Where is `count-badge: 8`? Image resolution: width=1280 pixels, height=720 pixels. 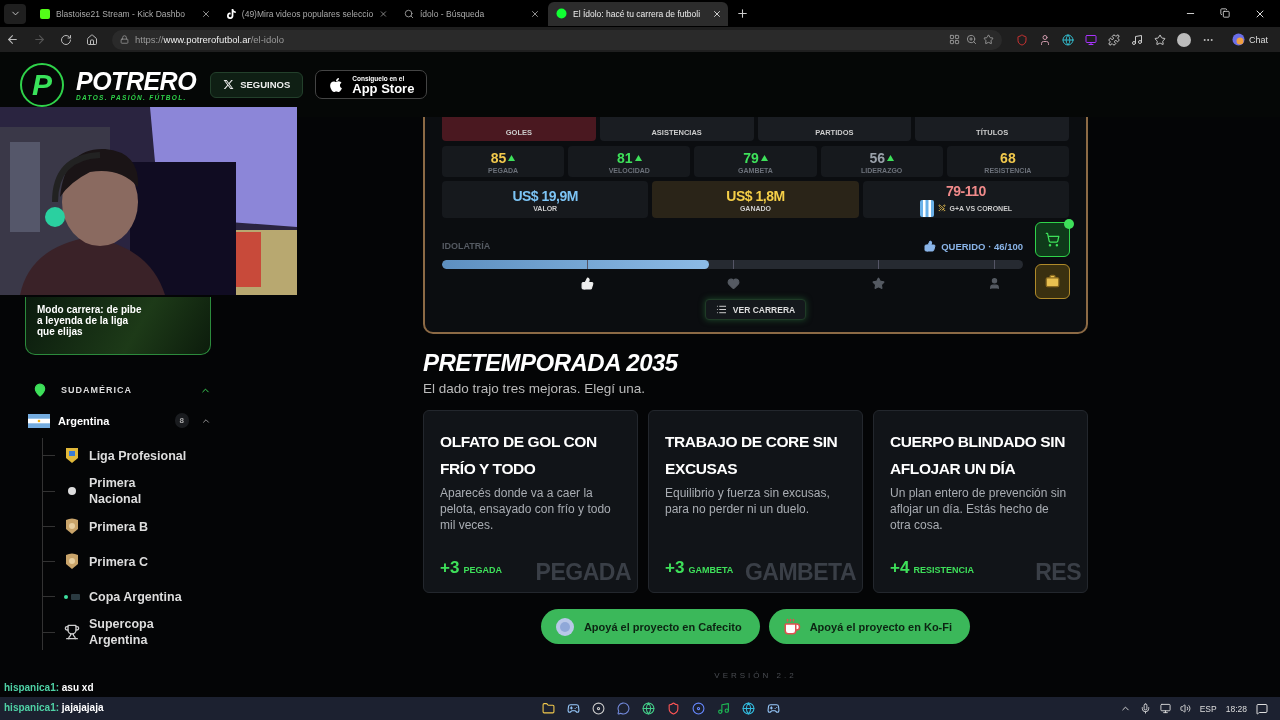
count-badge: 8 is located at coordinates (181, 420).